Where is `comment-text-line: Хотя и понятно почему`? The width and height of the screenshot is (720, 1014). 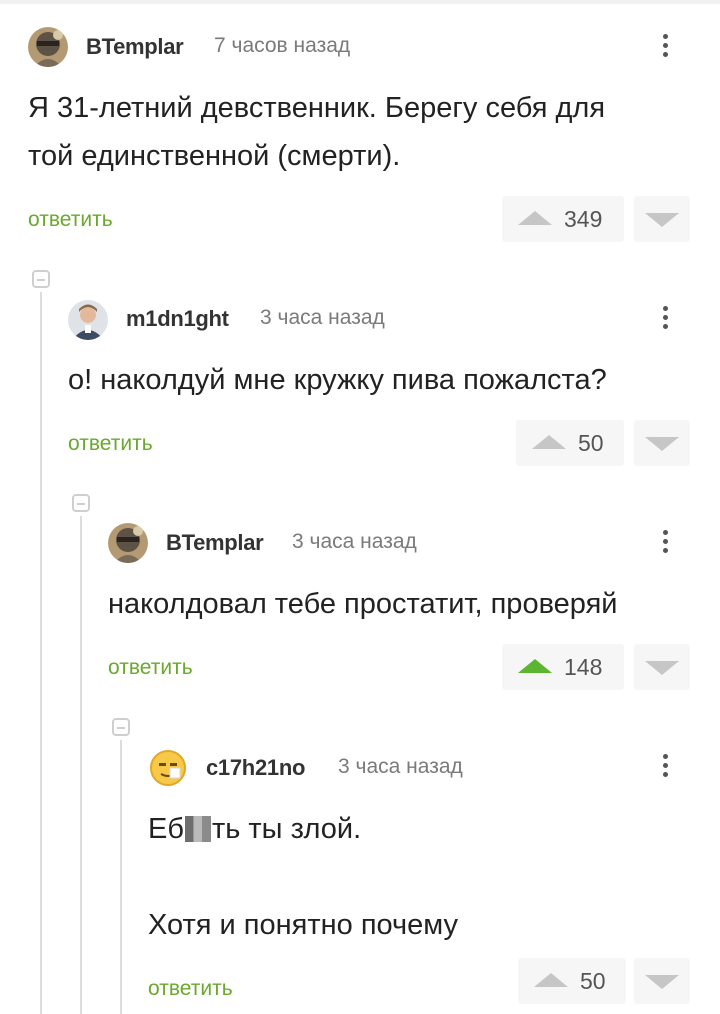
comment-text-line: Хотя и понятно почему is located at coordinates (303, 925).